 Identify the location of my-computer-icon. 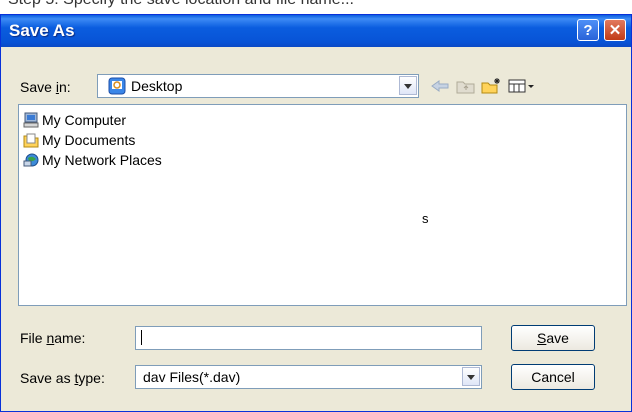
(31, 120).